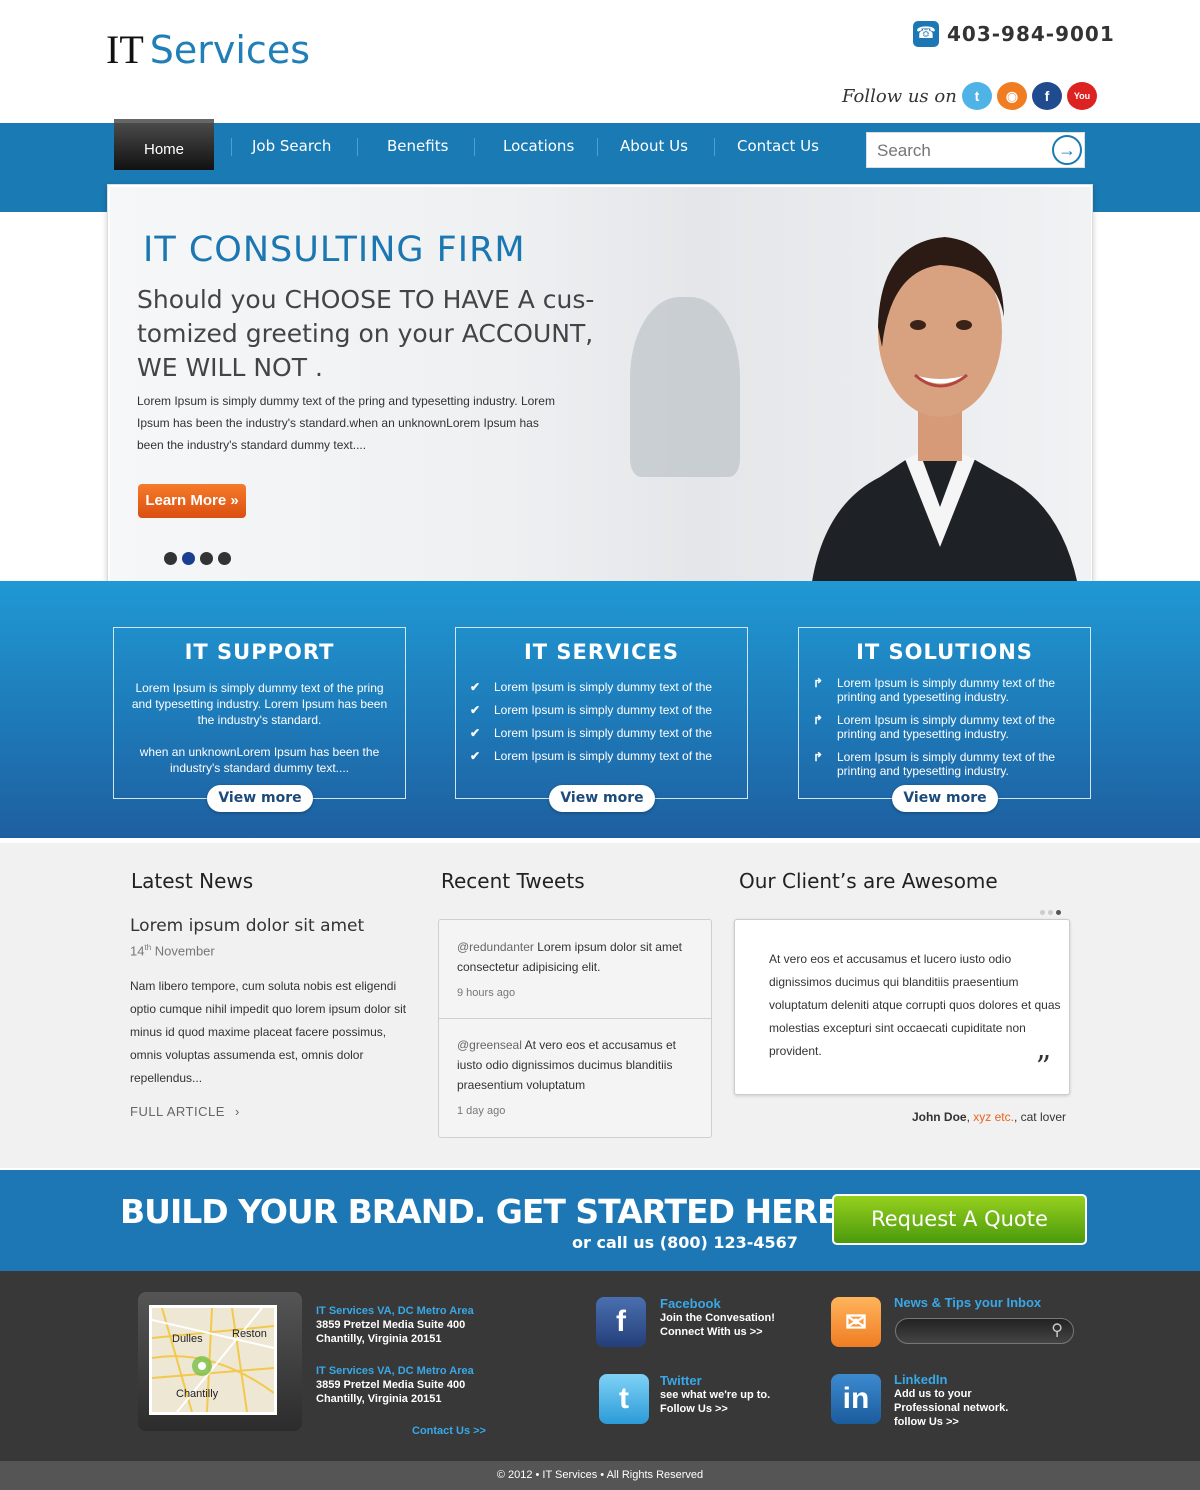 The height and width of the screenshot is (1490, 1200). What do you see at coordinates (856, 1322) in the screenshot?
I see `email-icon: ✉` at bounding box center [856, 1322].